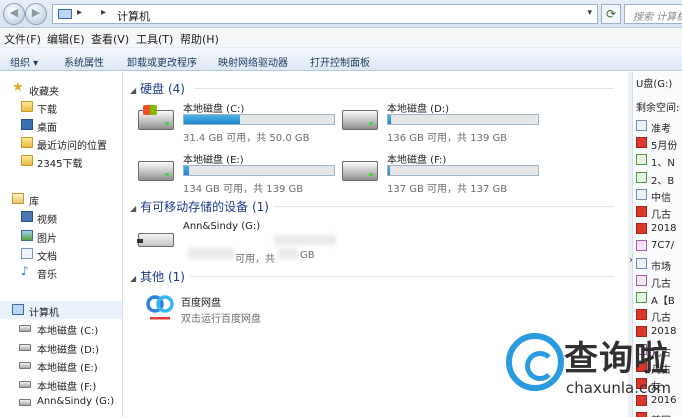 The height and width of the screenshot is (417, 682). Describe the element at coordinates (61, 161) in the screenshot. I see `sidebar-item-2345-downloads: 2345下载` at that location.